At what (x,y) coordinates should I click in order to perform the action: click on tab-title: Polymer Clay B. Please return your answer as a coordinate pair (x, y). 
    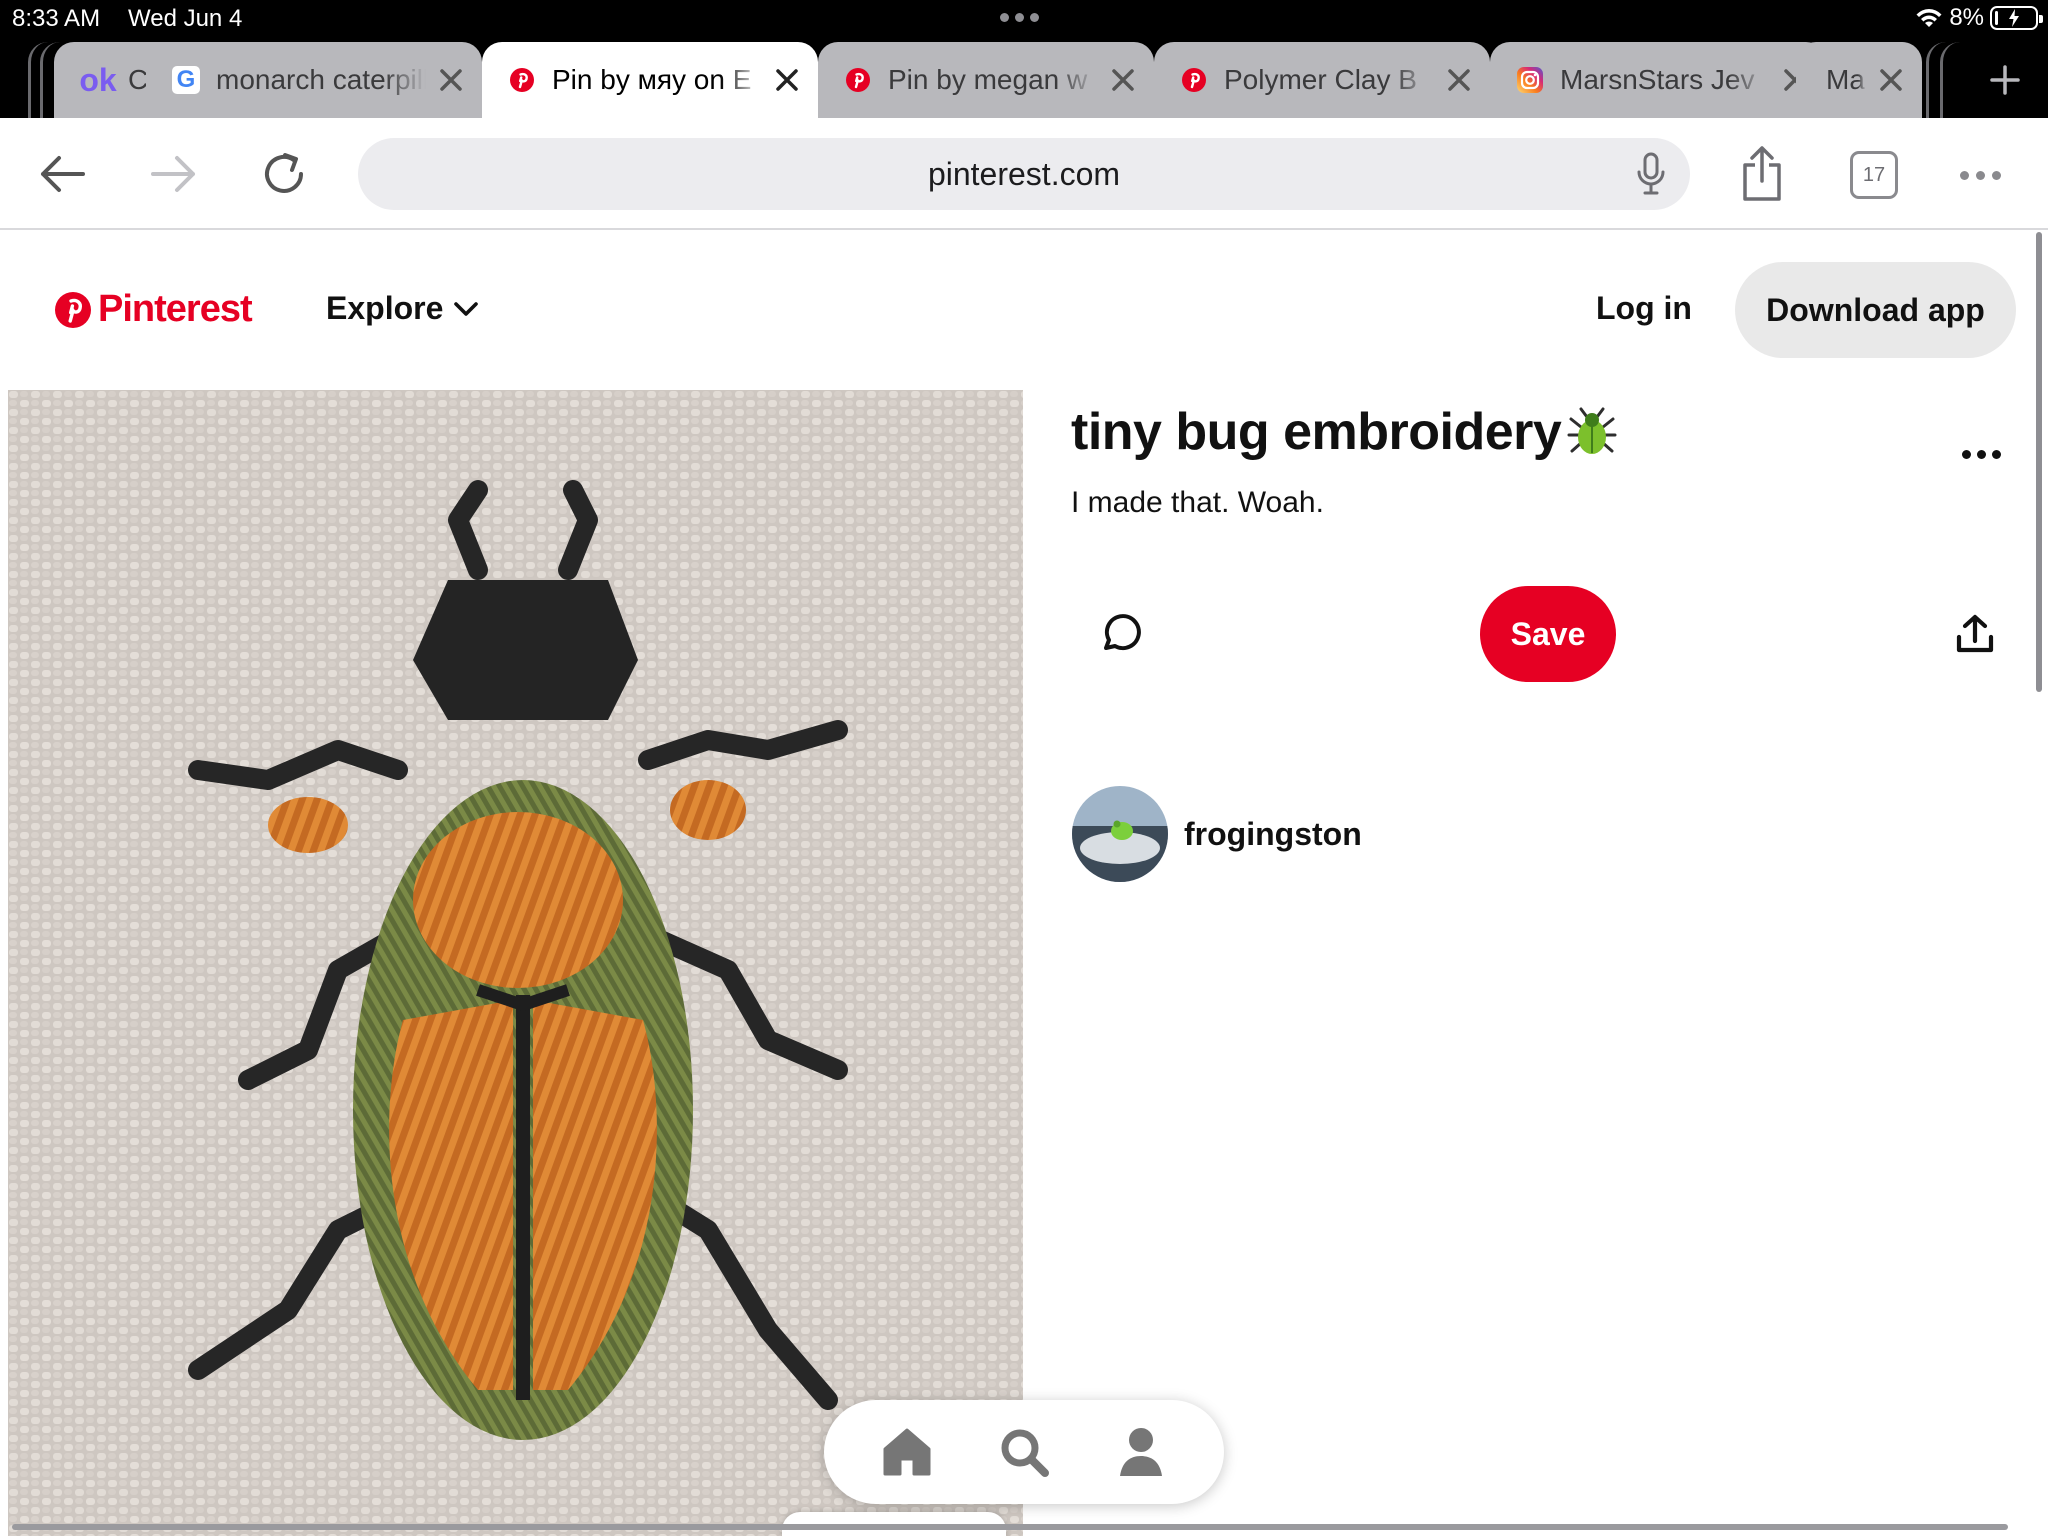
    Looking at the image, I should click on (1320, 79).